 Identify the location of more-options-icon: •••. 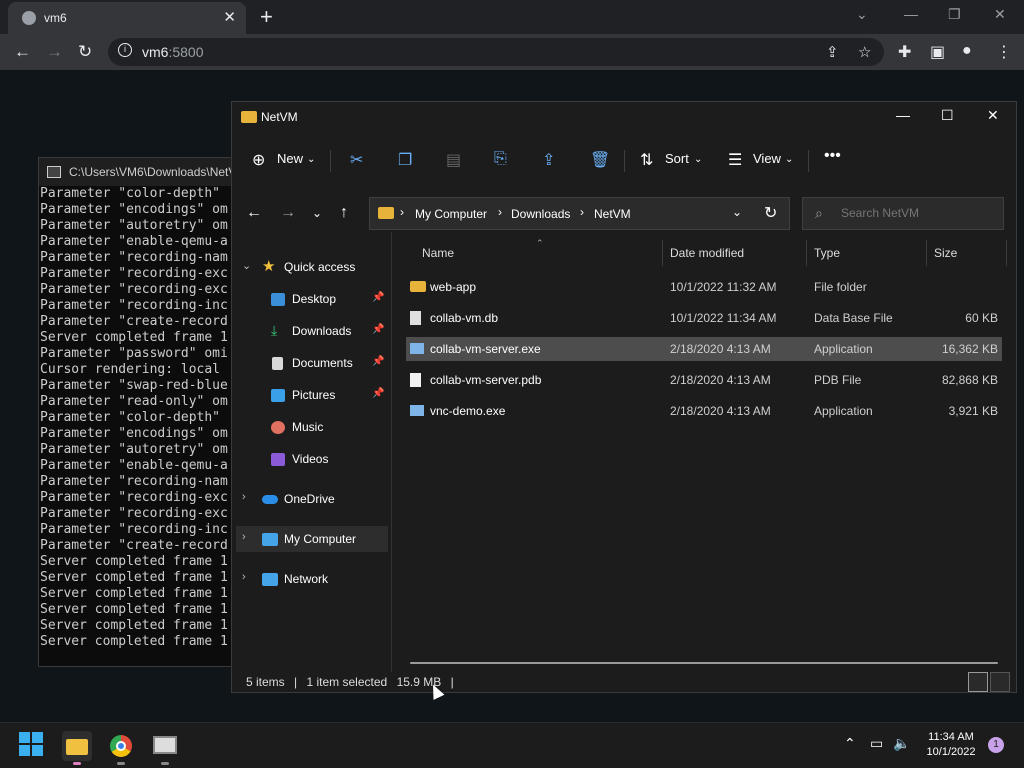
(832, 156).